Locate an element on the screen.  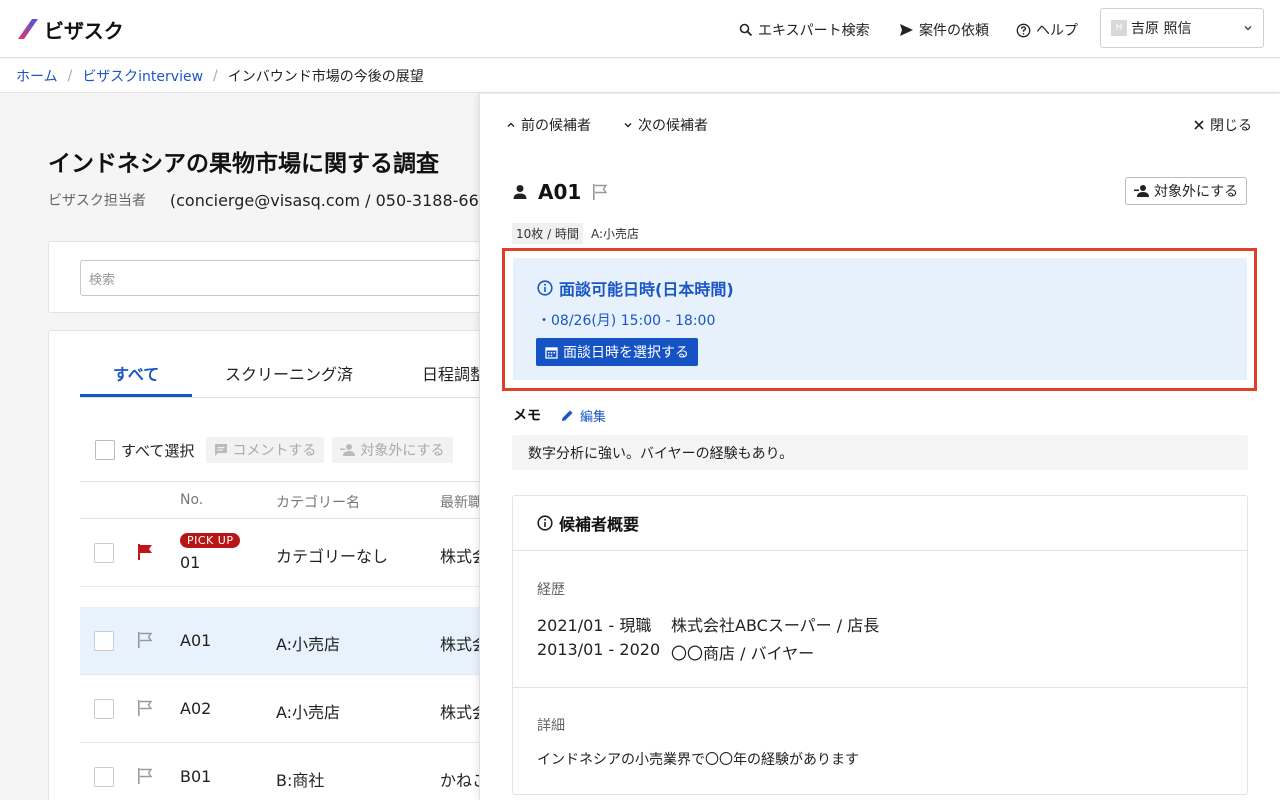
table-row: A01 A:小売店 株式会 is located at coordinates (295, 641).